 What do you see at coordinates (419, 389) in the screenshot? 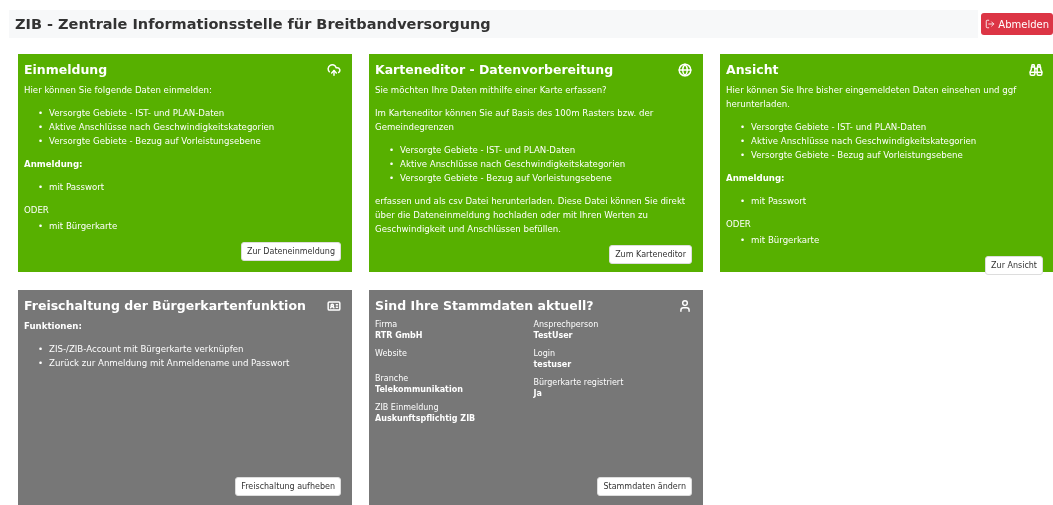
I see `field-value: Telekommunikation` at bounding box center [419, 389].